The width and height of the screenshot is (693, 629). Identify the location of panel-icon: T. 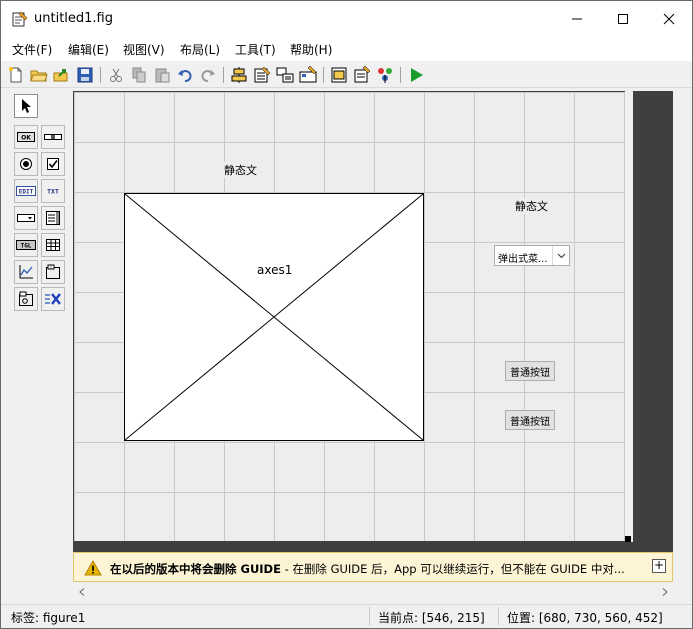
(53, 271).